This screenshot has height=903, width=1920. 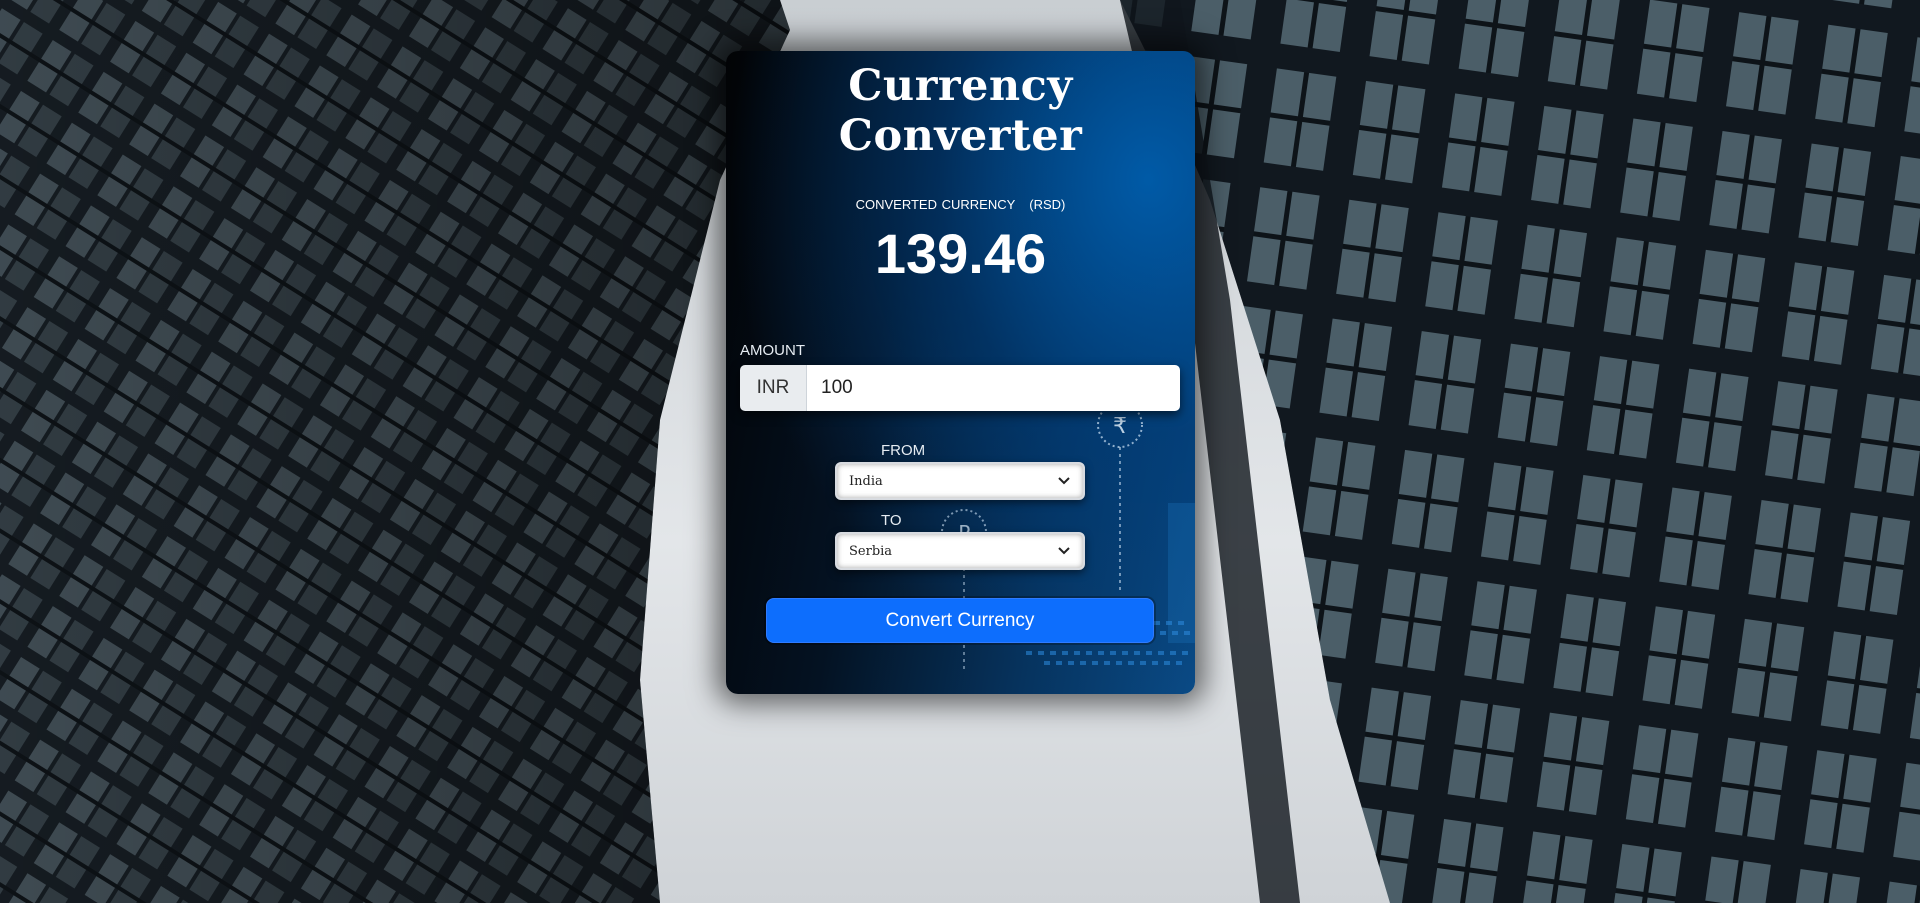 What do you see at coordinates (960, 620) in the screenshot?
I see `convert-currency-button: Convert Currency` at bounding box center [960, 620].